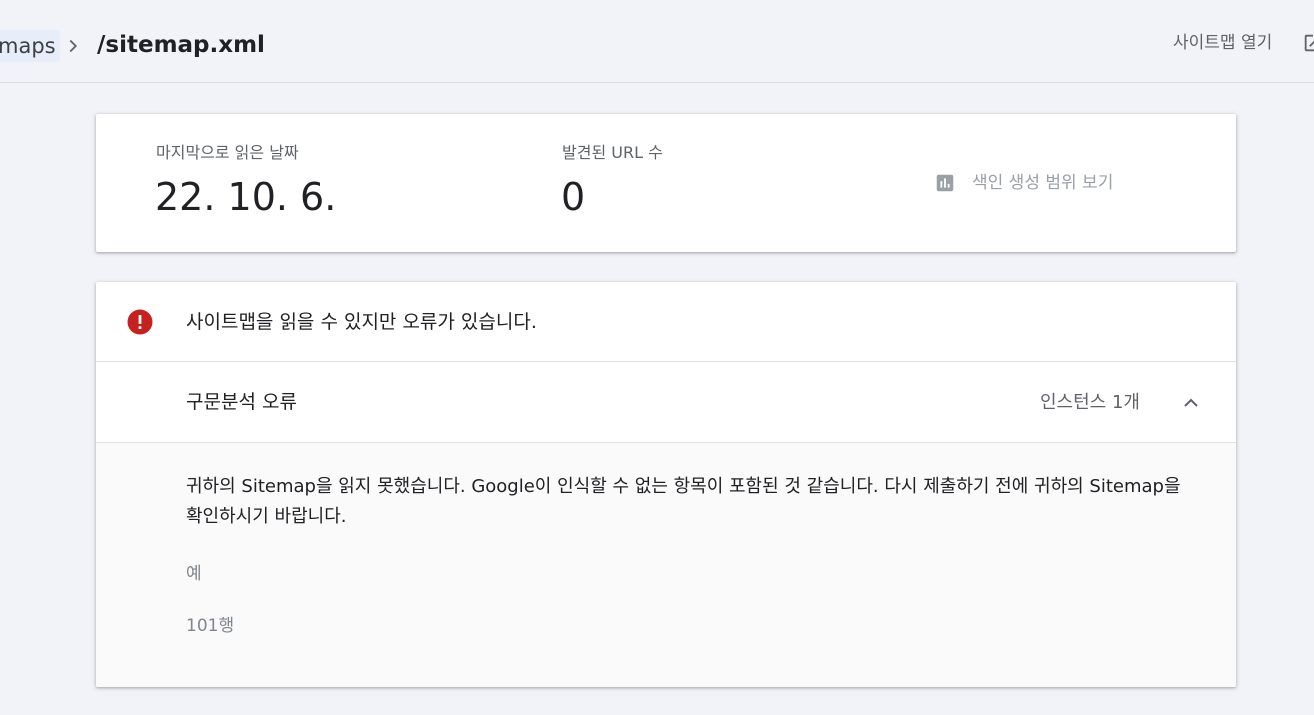 The width and height of the screenshot is (1314, 715). Describe the element at coordinates (140, 322) in the screenshot. I see `error-icon` at that location.